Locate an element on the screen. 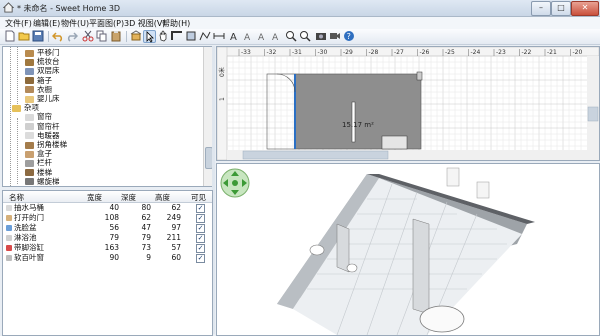  table-row: 洗脸盆 56 47 97 ✓ is located at coordinates (107, 228).